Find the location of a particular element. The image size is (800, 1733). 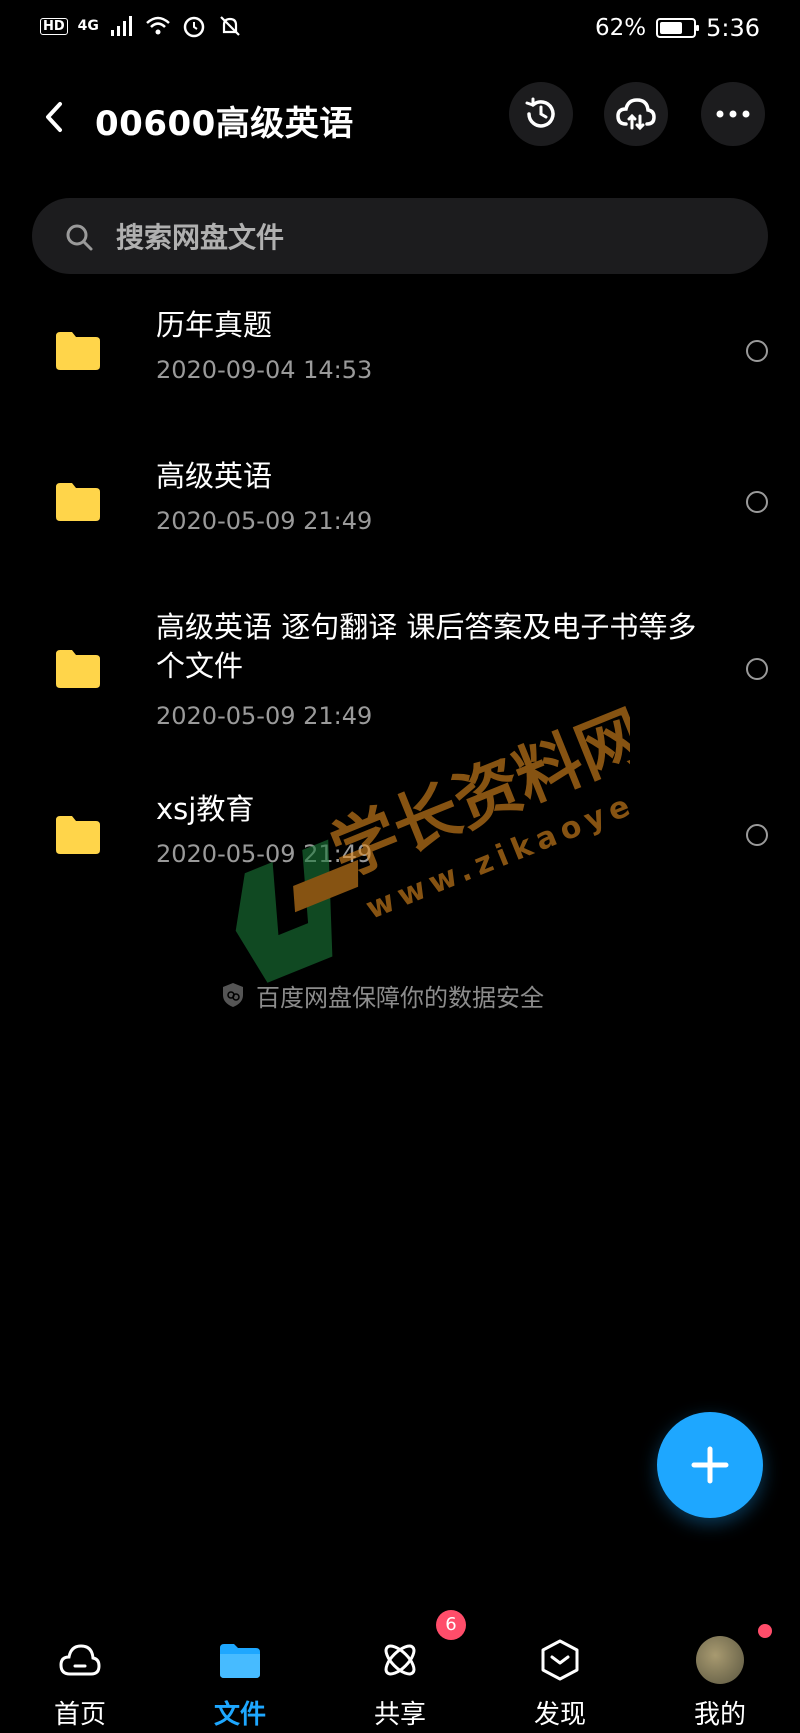

nav-home: 首页 is located at coordinates (80, 1672).